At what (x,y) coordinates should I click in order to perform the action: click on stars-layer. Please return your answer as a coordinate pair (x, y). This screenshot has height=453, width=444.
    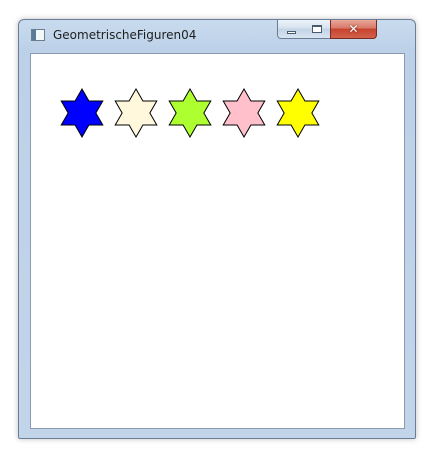
    Looking at the image, I should click on (190, 113).